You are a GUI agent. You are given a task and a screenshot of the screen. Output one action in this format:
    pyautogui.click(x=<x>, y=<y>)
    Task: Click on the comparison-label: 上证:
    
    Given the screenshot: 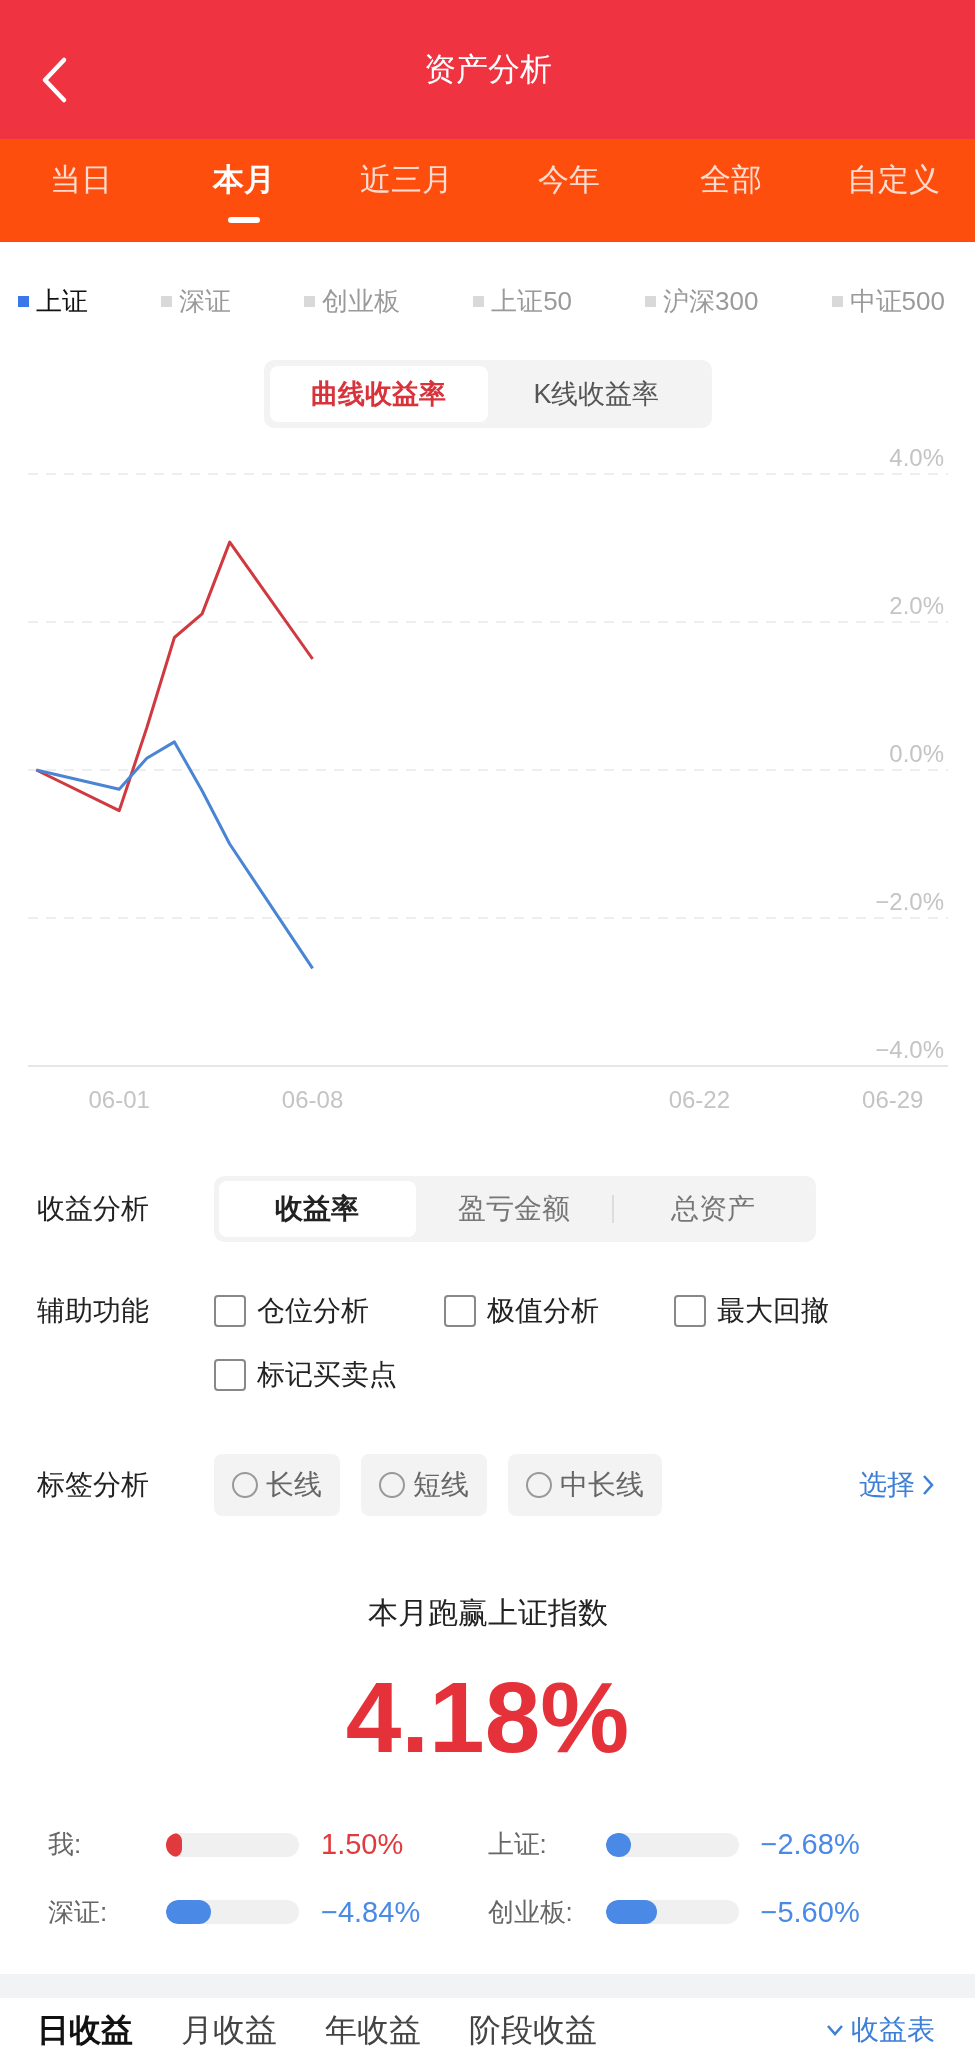 What is the action you would take?
    pyautogui.click(x=517, y=1845)
    